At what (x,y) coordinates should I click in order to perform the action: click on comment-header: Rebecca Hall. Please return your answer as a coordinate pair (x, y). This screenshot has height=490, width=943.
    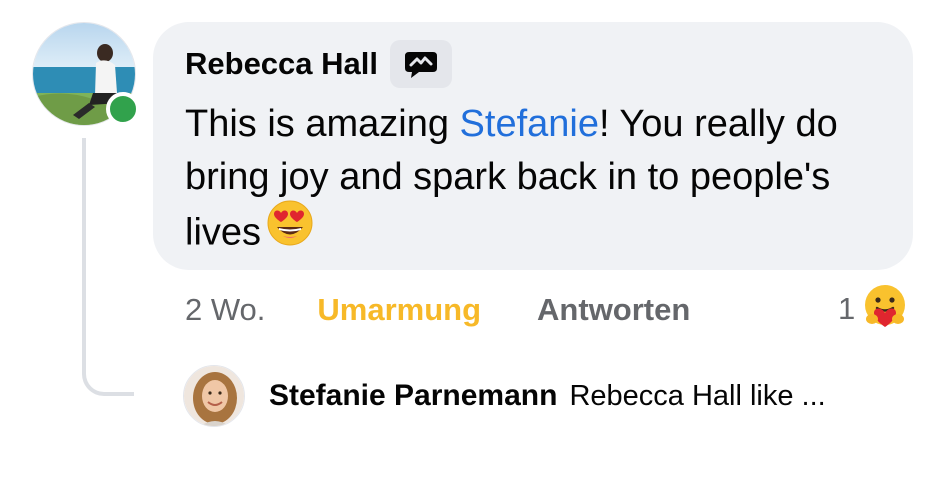
    Looking at the image, I should click on (318, 64).